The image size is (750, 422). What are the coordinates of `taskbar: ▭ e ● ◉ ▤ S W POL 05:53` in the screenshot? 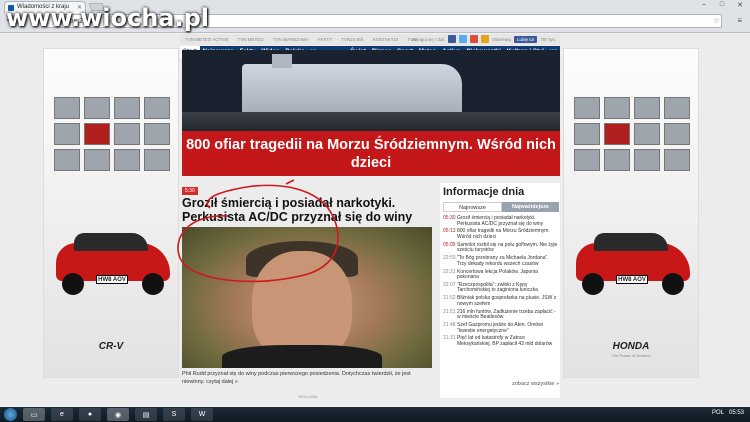 It's located at (375, 414).